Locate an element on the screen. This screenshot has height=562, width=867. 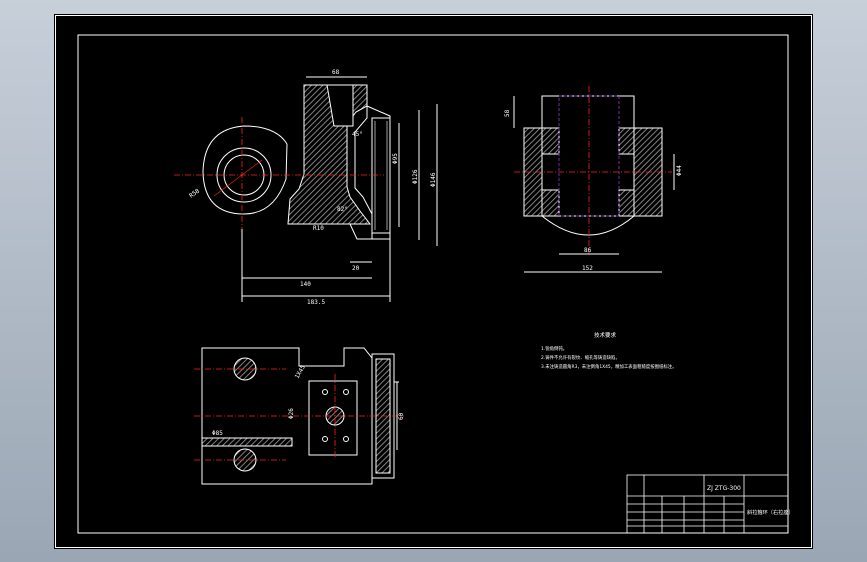
tb-drawing-no: ZJ ZTG-300 is located at coordinates (724, 488).